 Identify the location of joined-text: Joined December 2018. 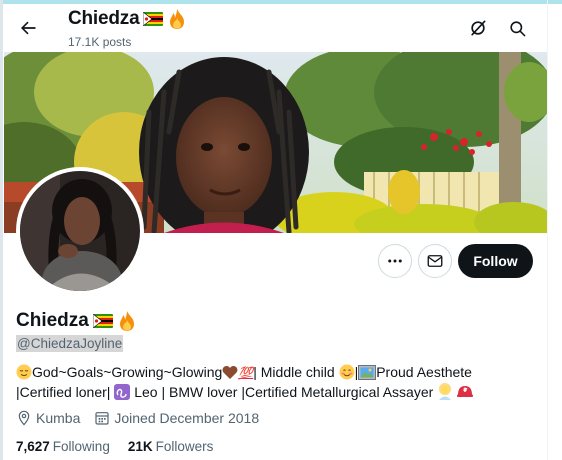
(187, 418).